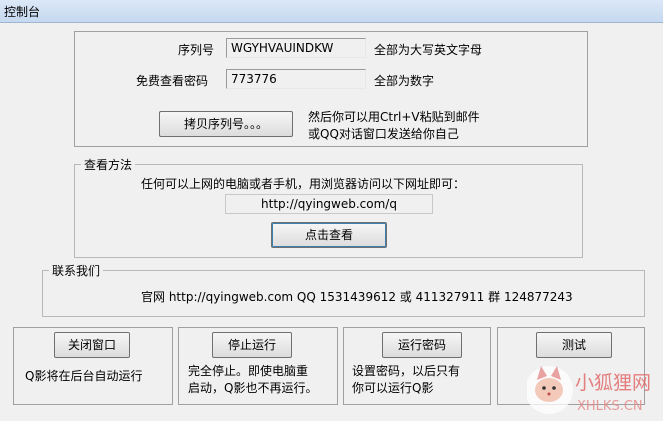 The width and height of the screenshot is (663, 421). Describe the element at coordinates (574, 345) in the screenshot. I see `test-button: 测试` at that location.